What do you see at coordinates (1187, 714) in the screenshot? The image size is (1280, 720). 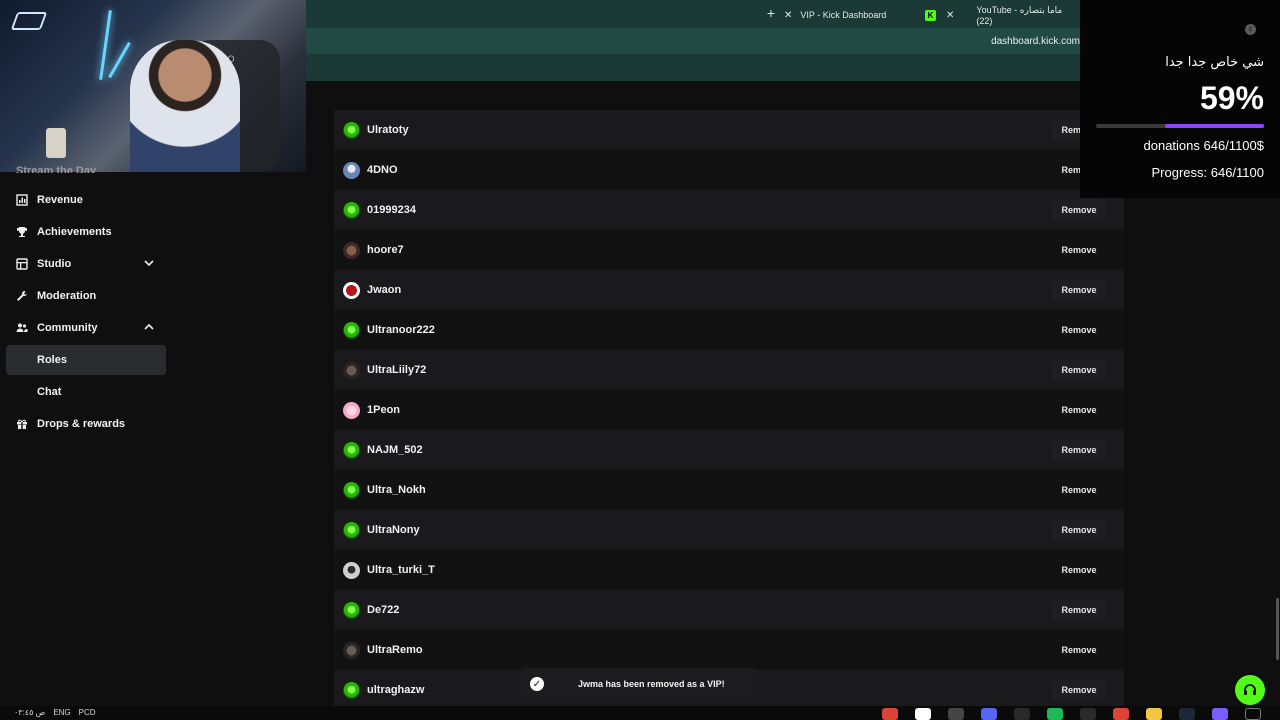 I see `steam-icon` at bounding box center [1187, 714].